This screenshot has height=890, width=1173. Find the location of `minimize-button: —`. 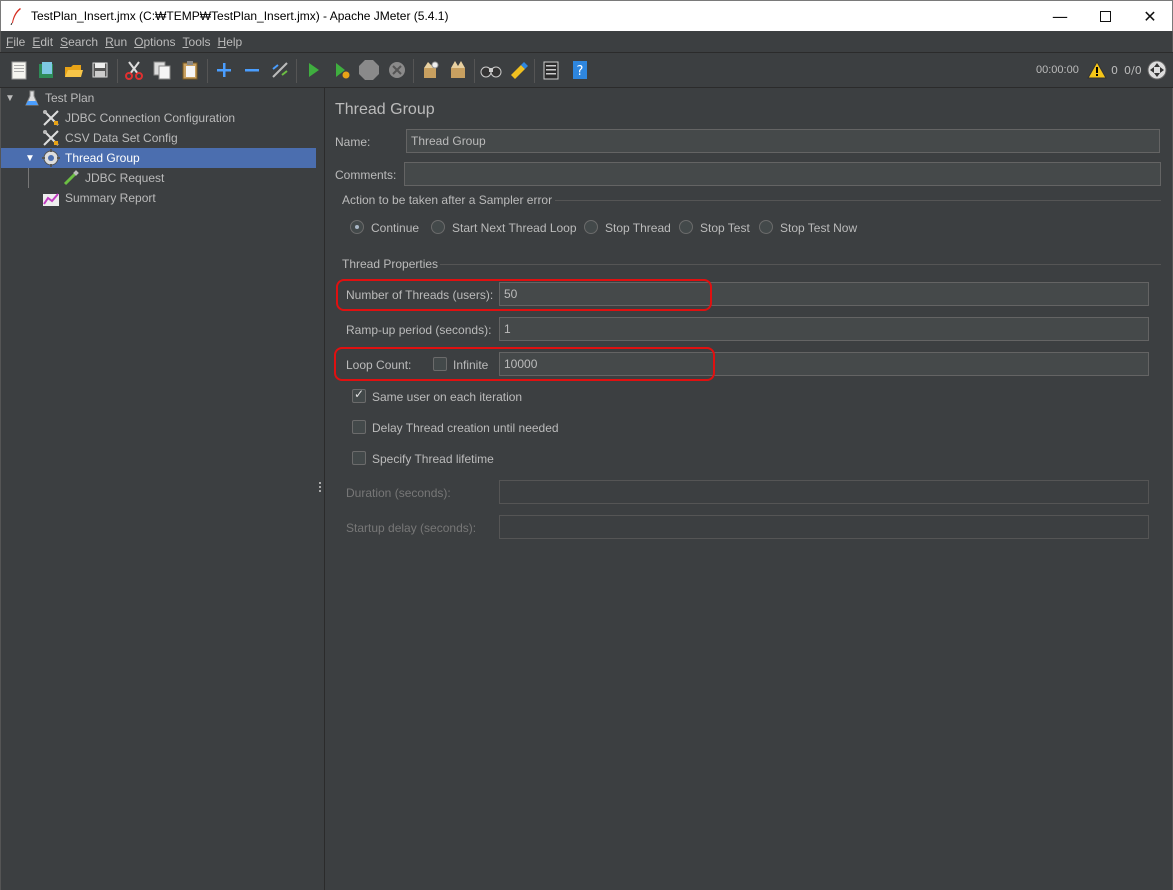

minimize-button: — is located at coordinates (1060, 16).